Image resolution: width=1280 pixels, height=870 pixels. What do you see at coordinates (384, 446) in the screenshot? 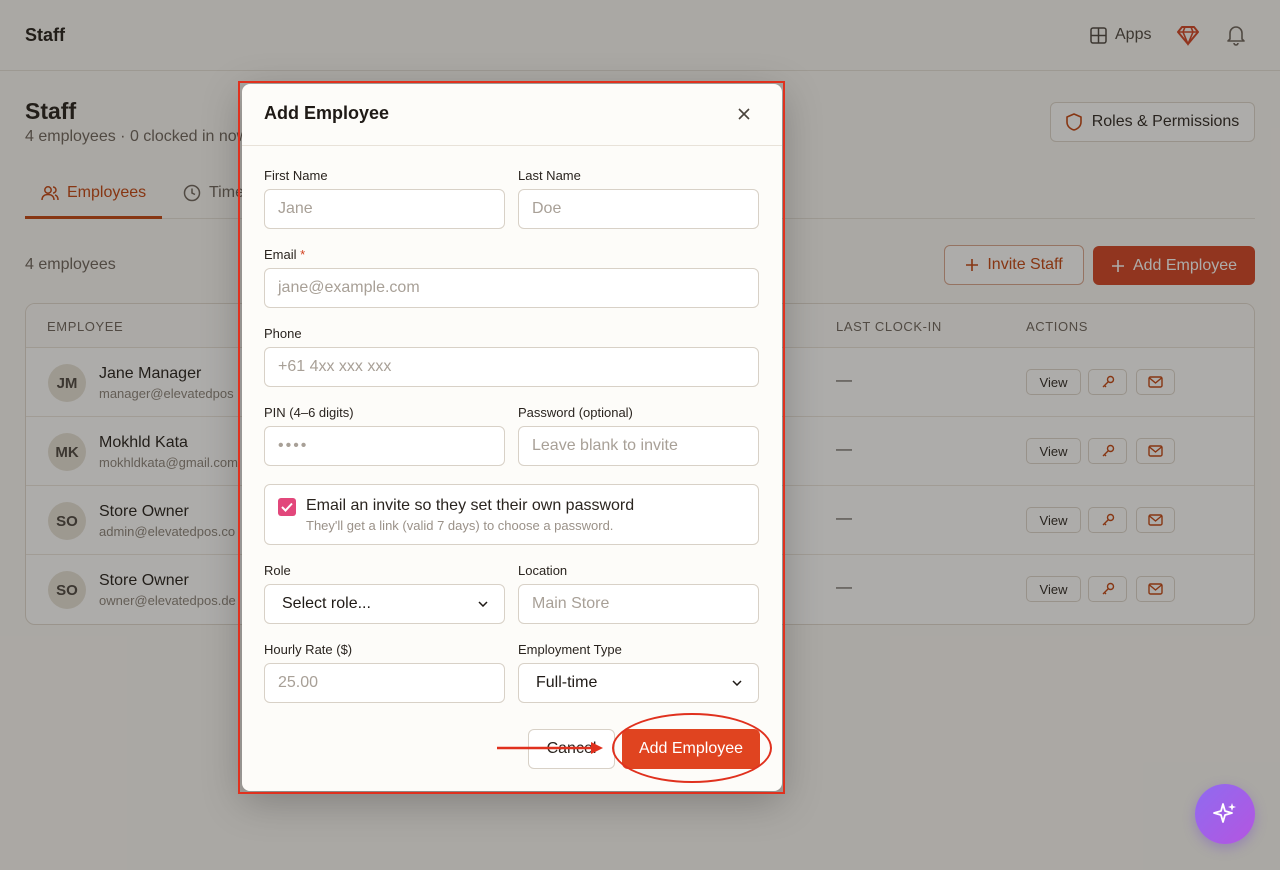
I see `pin-field: ••••` at bounding box center [384, 446].